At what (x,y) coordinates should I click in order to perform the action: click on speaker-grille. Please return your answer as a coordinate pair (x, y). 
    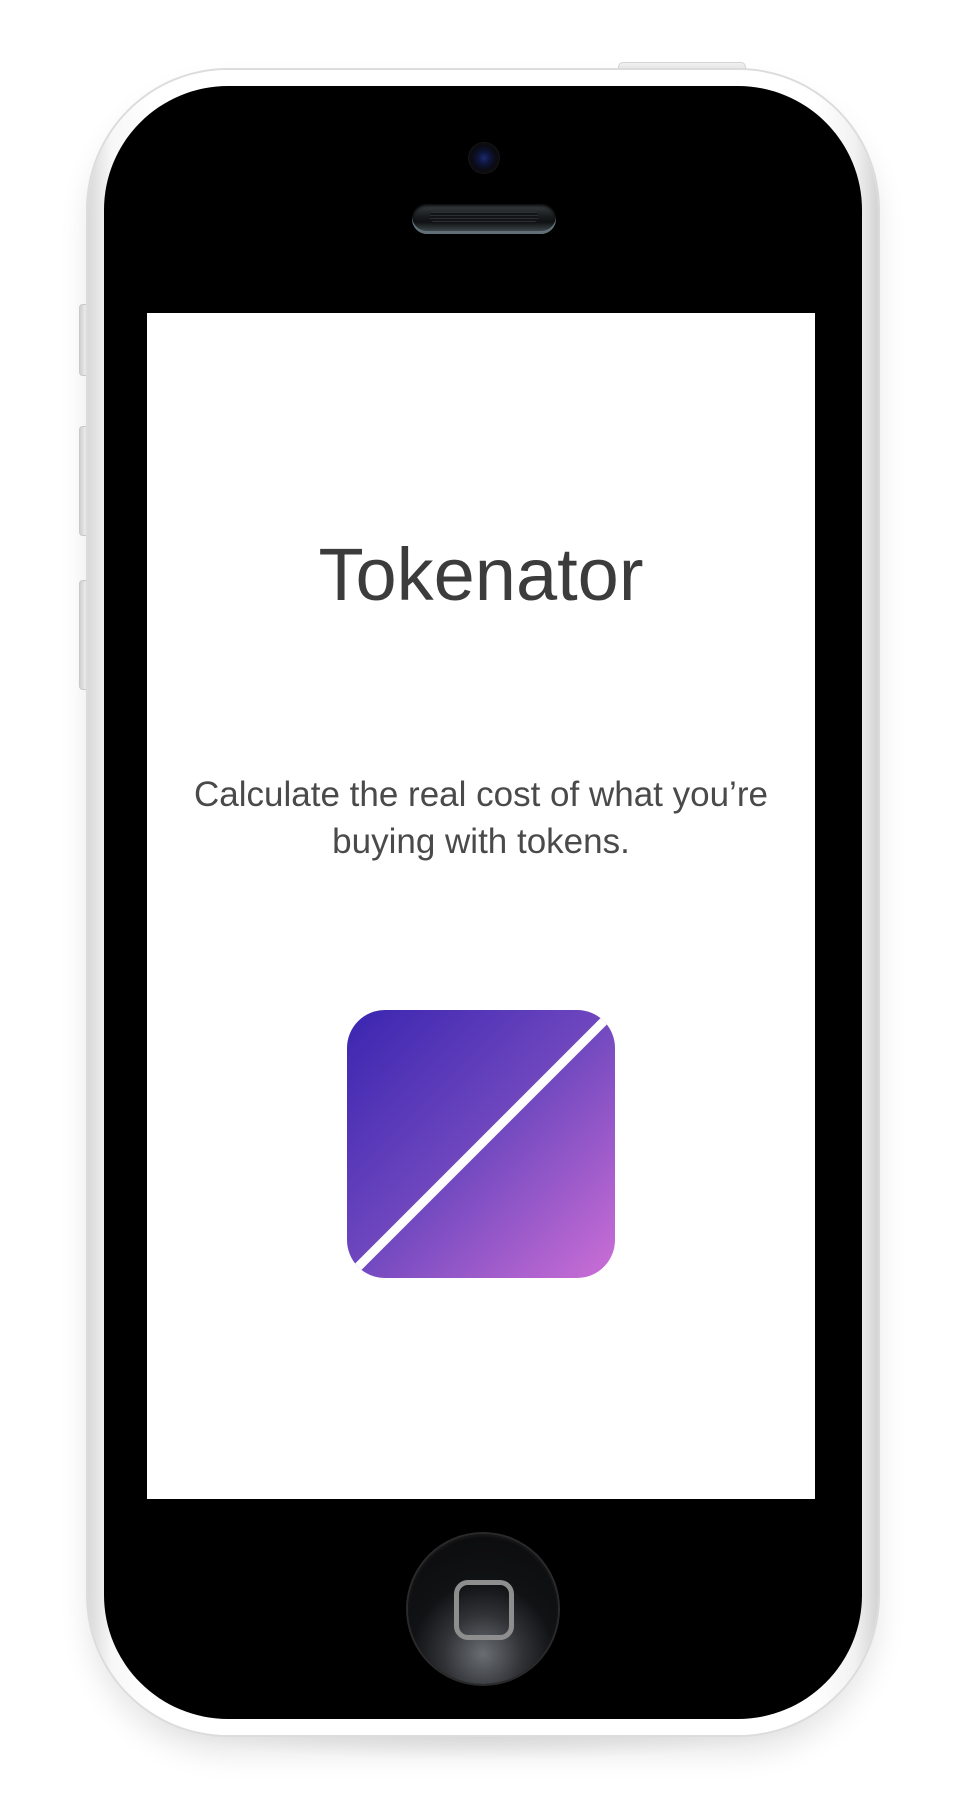
    Looking at the image, I should click on (484, 217).